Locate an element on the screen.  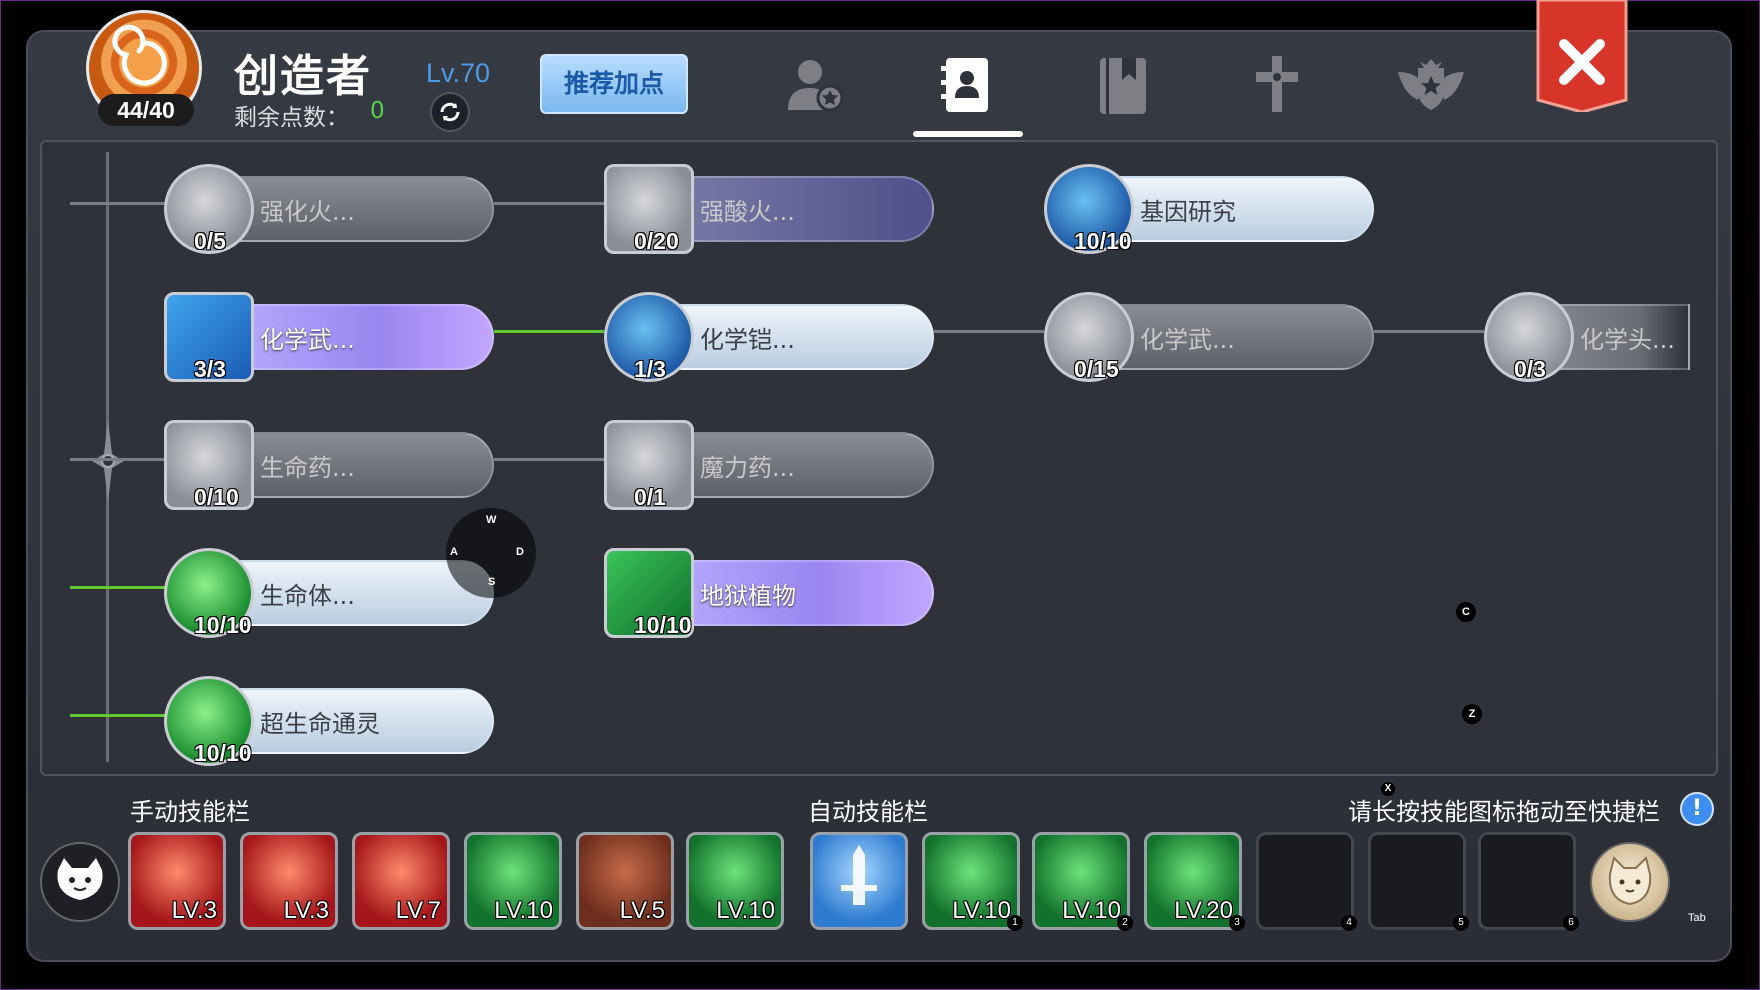
skill-count: 0/1 is located at coordinates (650, 497).